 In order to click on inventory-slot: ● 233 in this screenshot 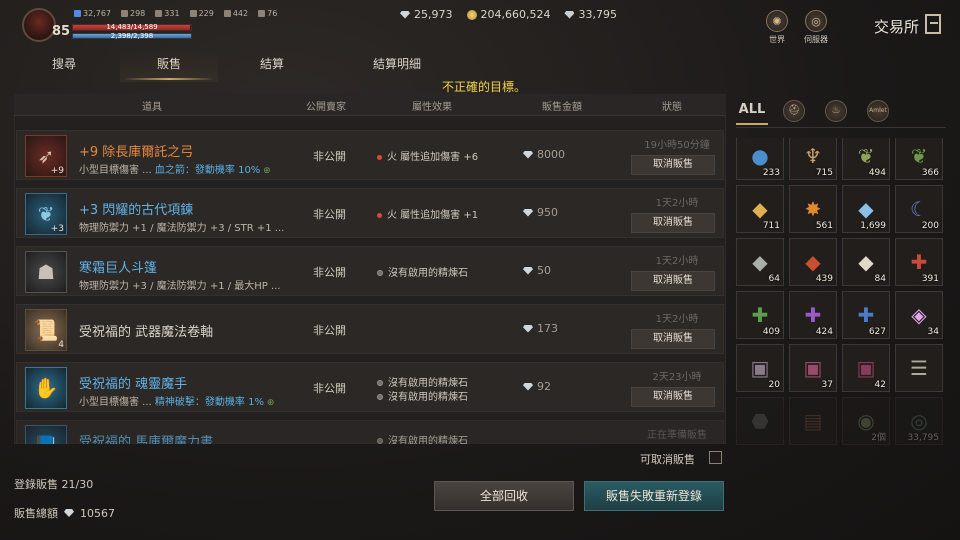, I will do `click(760, 159)`.